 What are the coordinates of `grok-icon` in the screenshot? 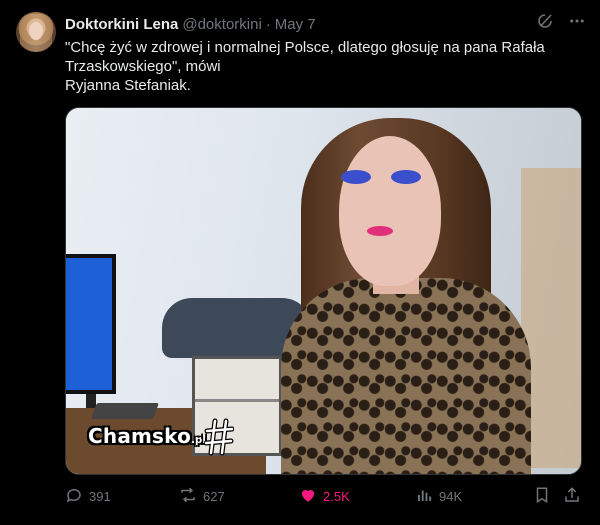 It's located at (545, 21).